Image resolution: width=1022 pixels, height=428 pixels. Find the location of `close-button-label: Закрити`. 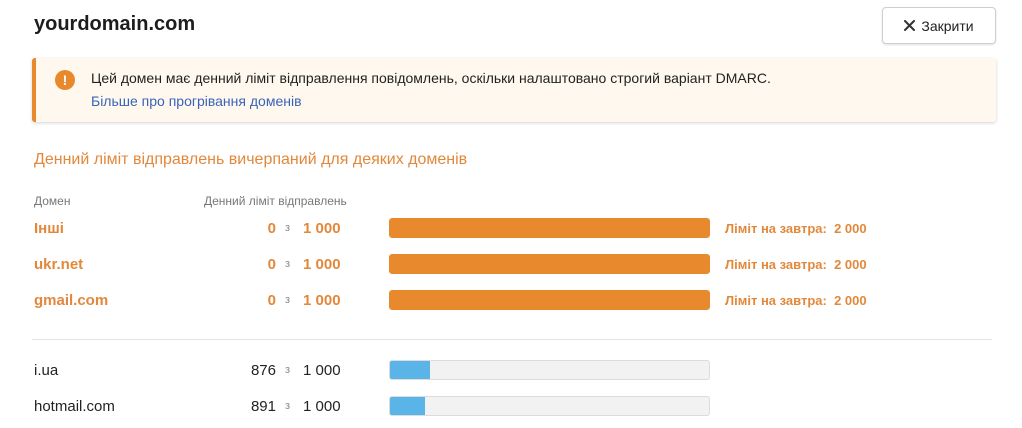

close-button-label: Закрити is located at coordinates (947, 25).